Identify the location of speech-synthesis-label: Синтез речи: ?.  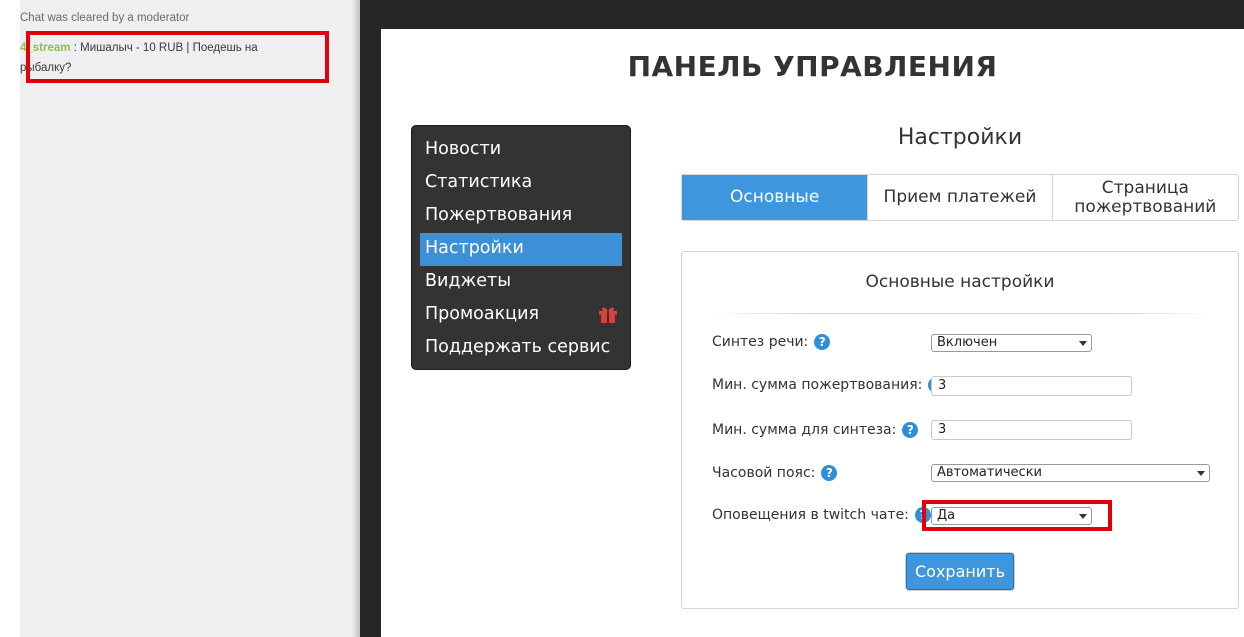
(771, 342).